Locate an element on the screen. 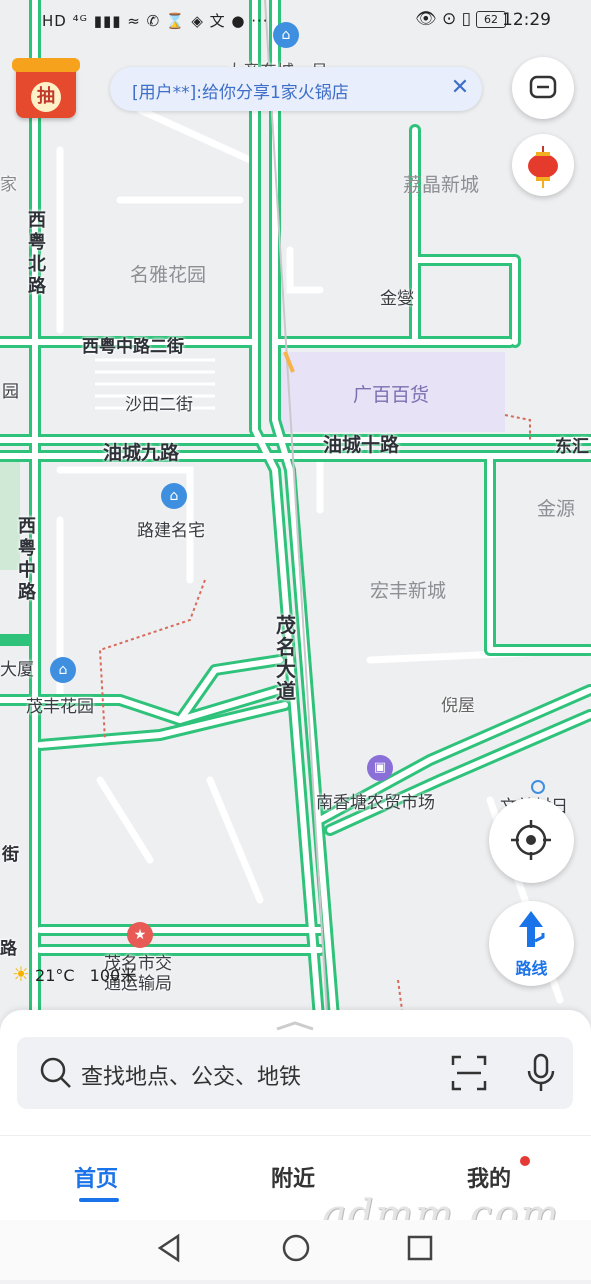  area-label-guangbai: 广百百货 is located at coordinates (391, 395).